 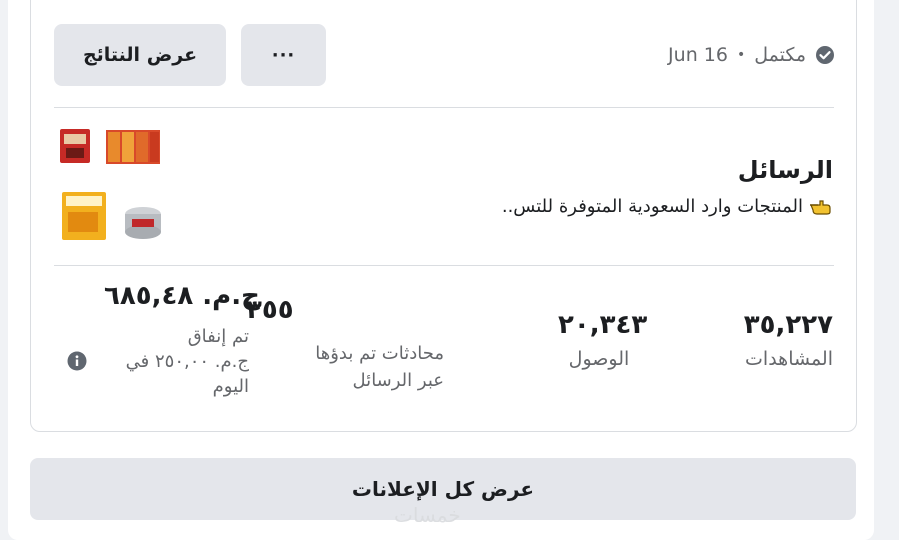 What do you see at coordinates (789, 359) in the screenshot?
I see `views-label: المشاهدات` at bounding box center [789, 359].